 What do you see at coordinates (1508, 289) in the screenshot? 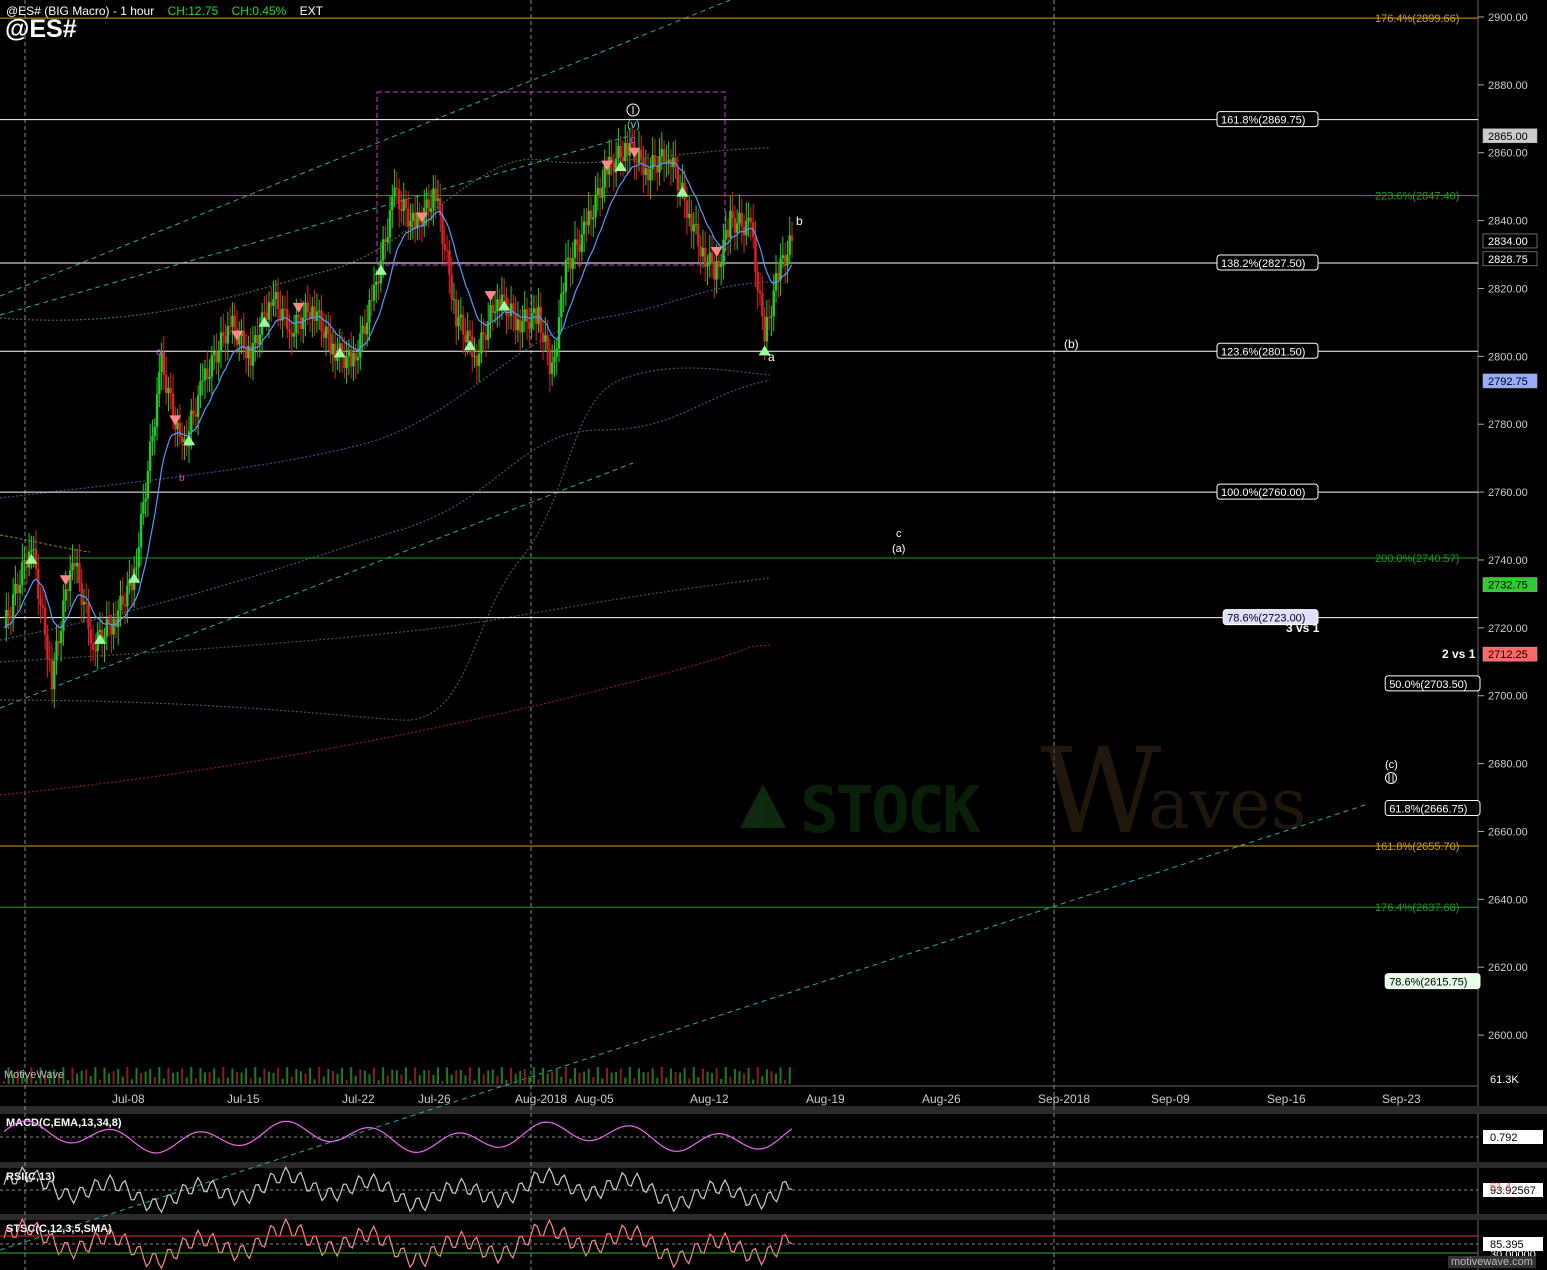
I see `y-tick-label: 2820.00` at bounding box center [1508, 289].